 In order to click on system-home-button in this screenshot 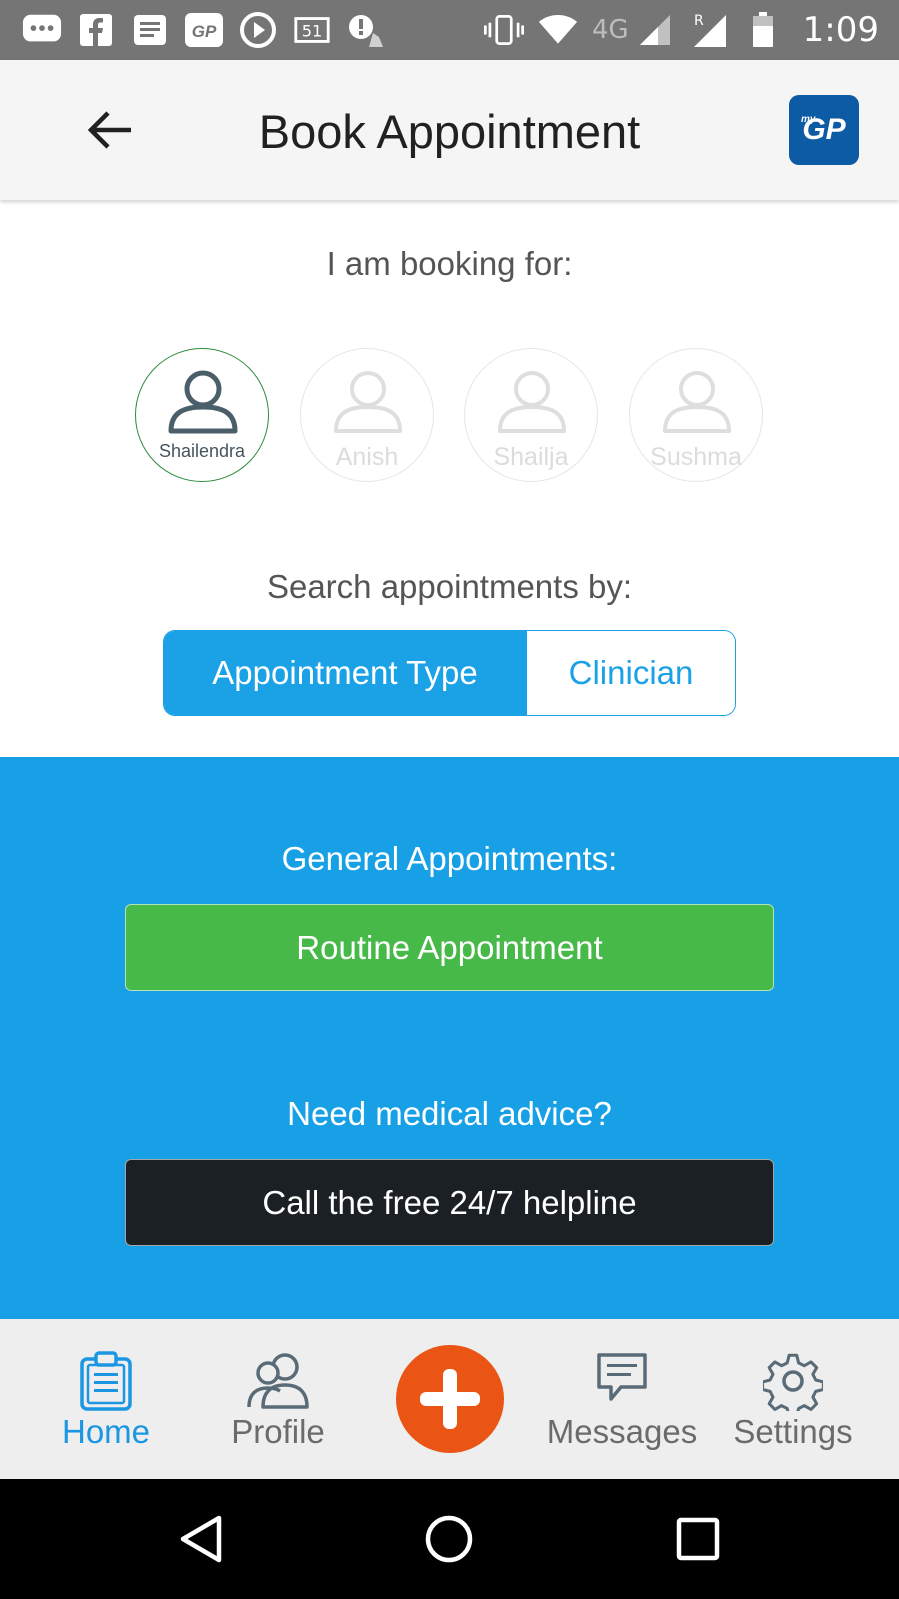, I will do `click(449, 1539)`.